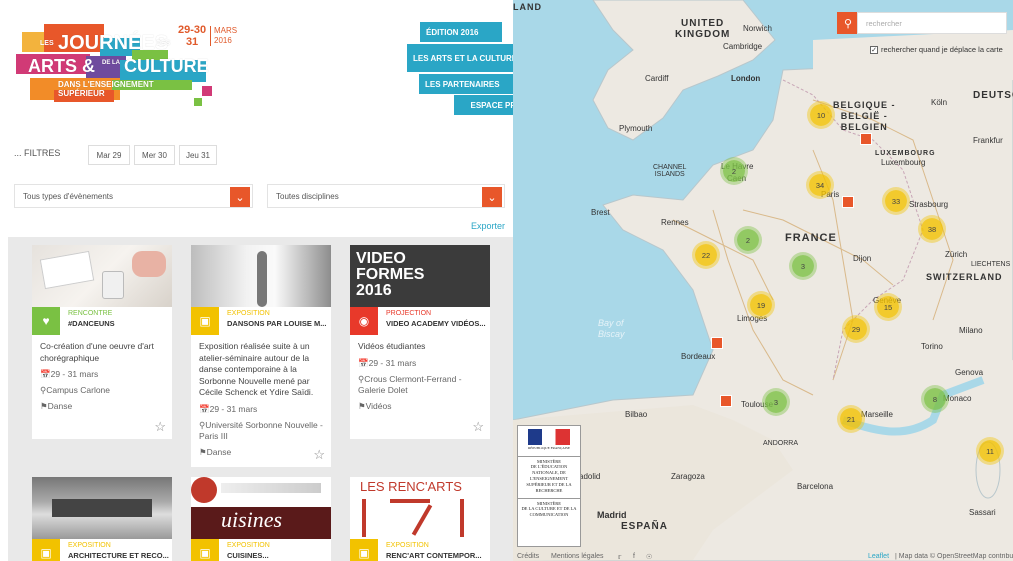 The image size is (1013, 561). Describe the element at coordinates (821, 115) in the screenshot. I see `map-cluster: 10` at that location.